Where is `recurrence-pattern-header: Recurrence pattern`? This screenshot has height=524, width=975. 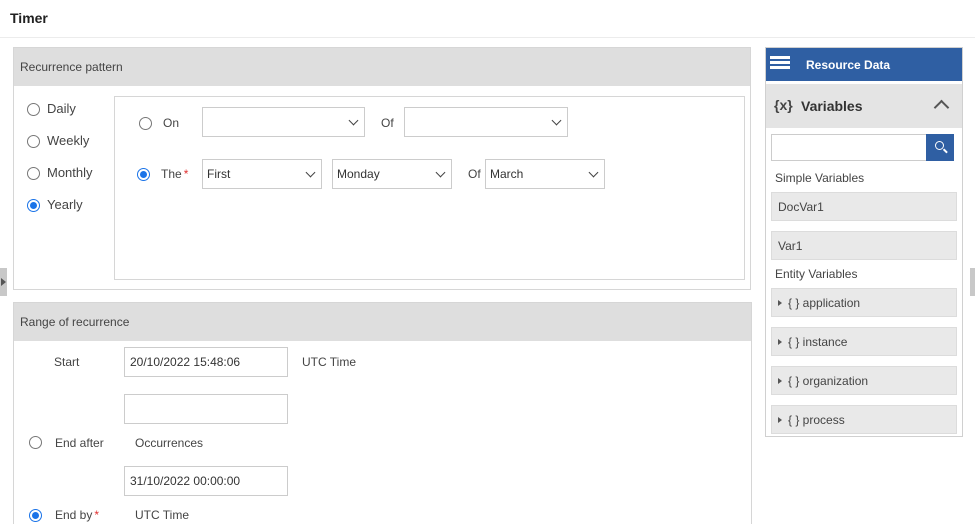
recurrence-pattern-header: Recurrence pattern is located at coordinates (382, 67).